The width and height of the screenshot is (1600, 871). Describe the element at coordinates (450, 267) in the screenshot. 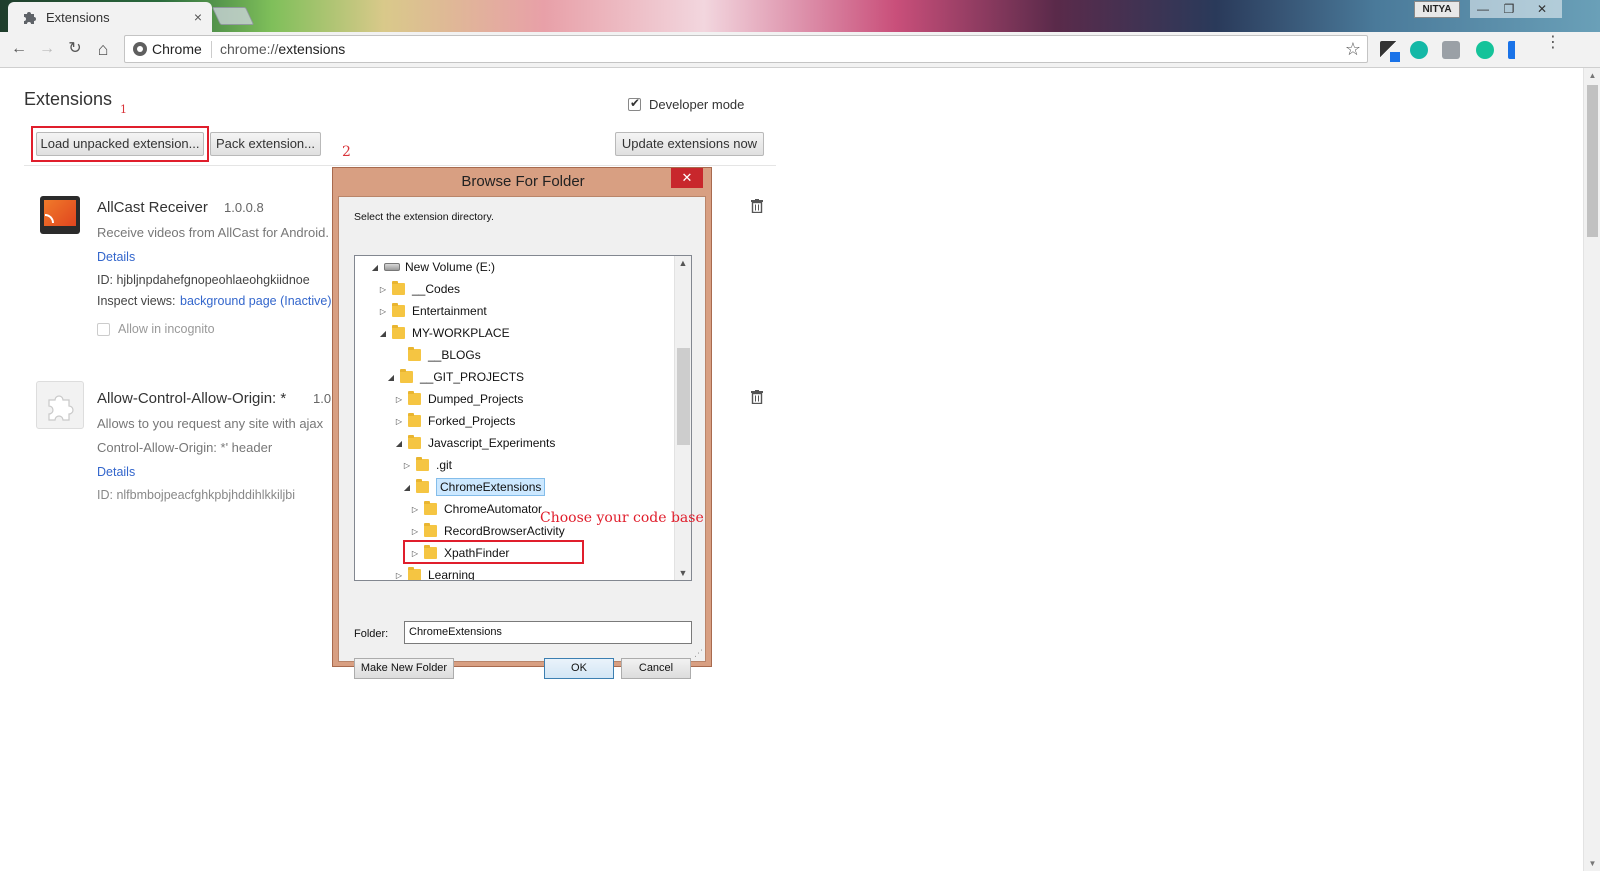

I see `tree-node-label: New Volume (E:)` at that location.